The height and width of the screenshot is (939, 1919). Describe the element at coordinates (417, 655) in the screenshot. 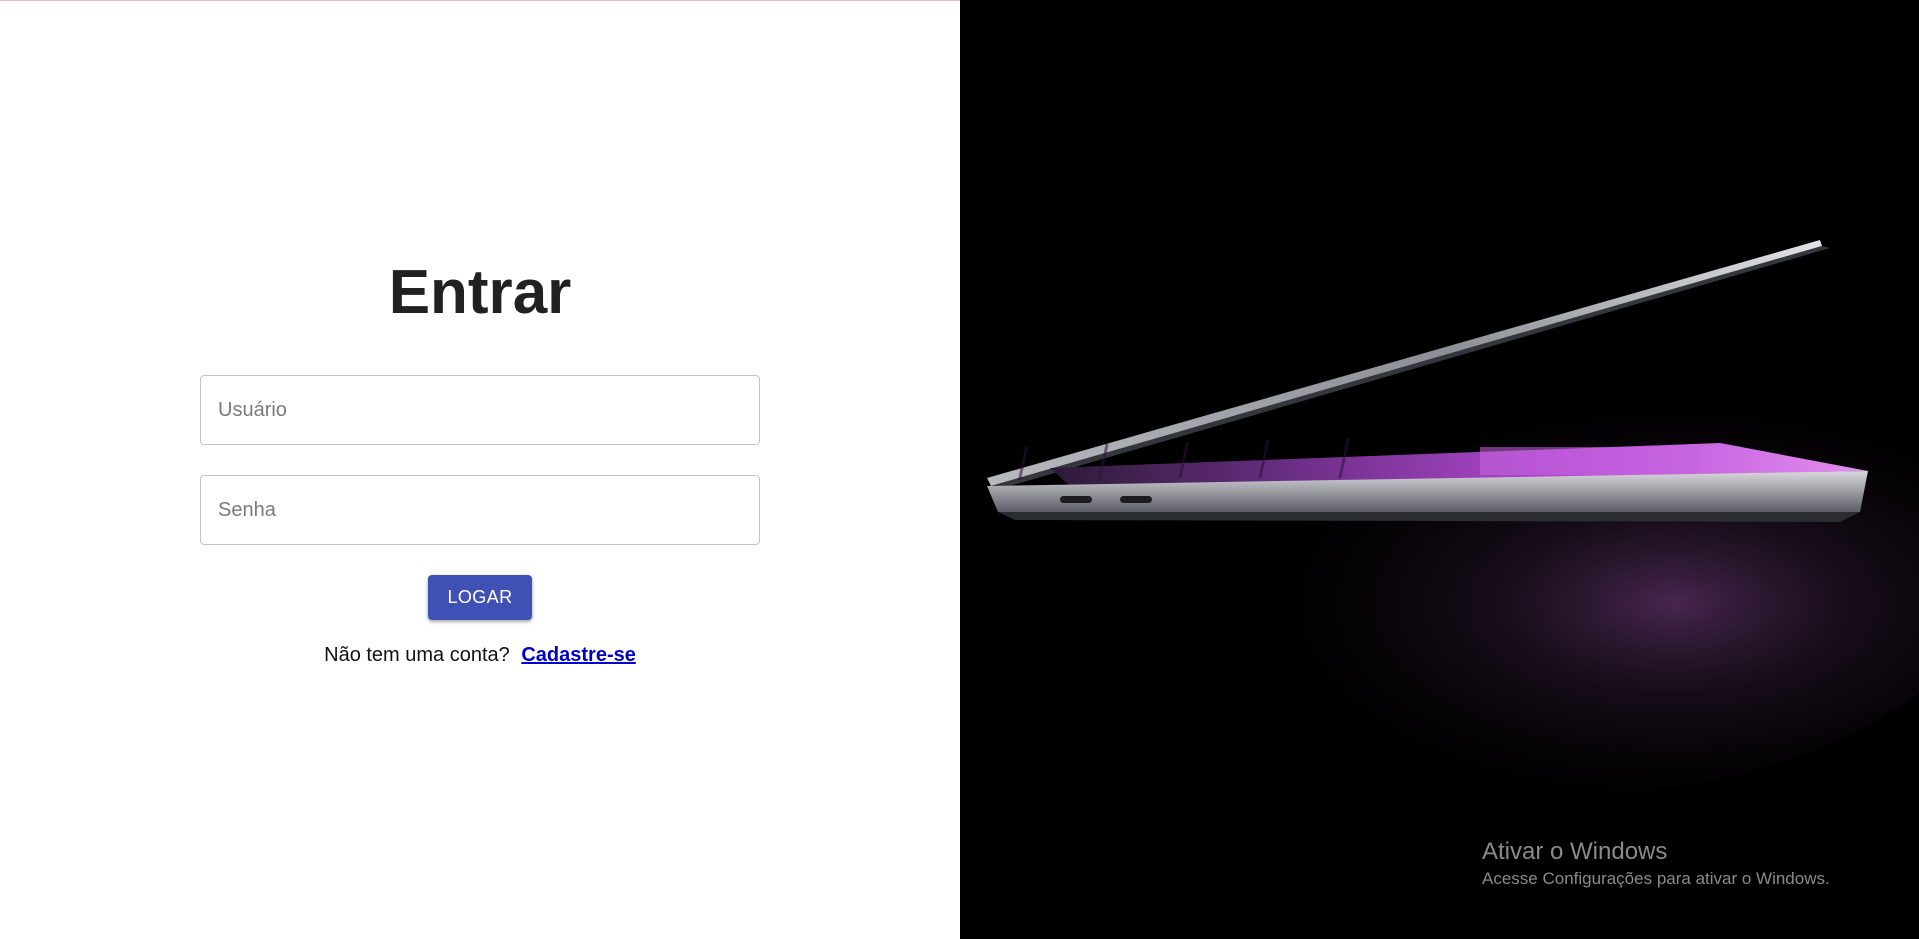

I see `signup-prompt: Não tem uma conta?` at that location.